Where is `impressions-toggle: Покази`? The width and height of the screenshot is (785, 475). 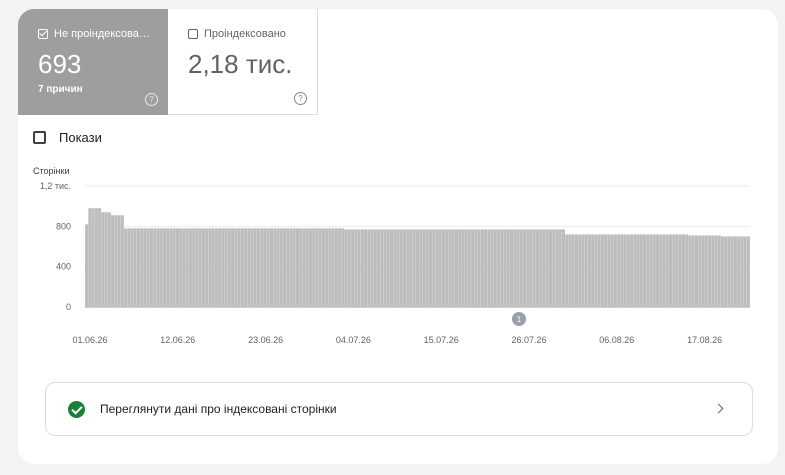 impressions-toggle: Покази is located at coordinates (67, 137).